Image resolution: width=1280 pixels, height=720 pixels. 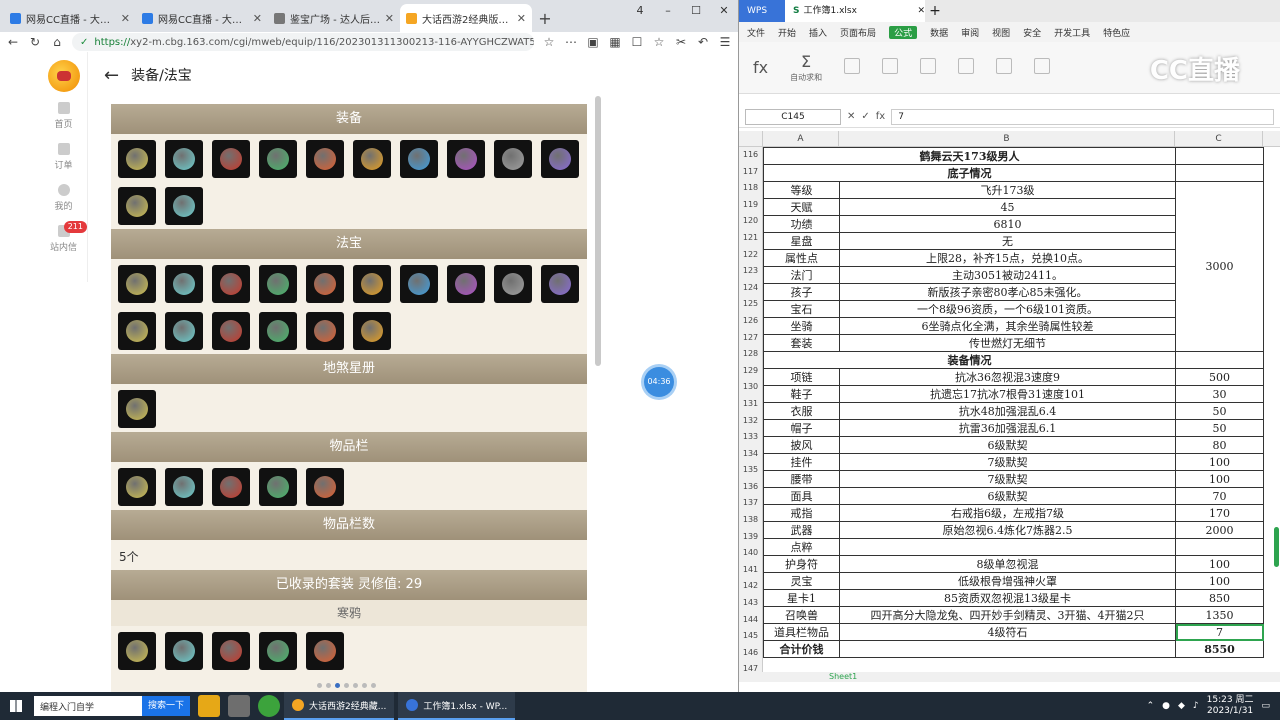 What do you see at coordinates (750, 172) in the screenshot?
I see `row-header: 117` at bounding box center [750, 172].